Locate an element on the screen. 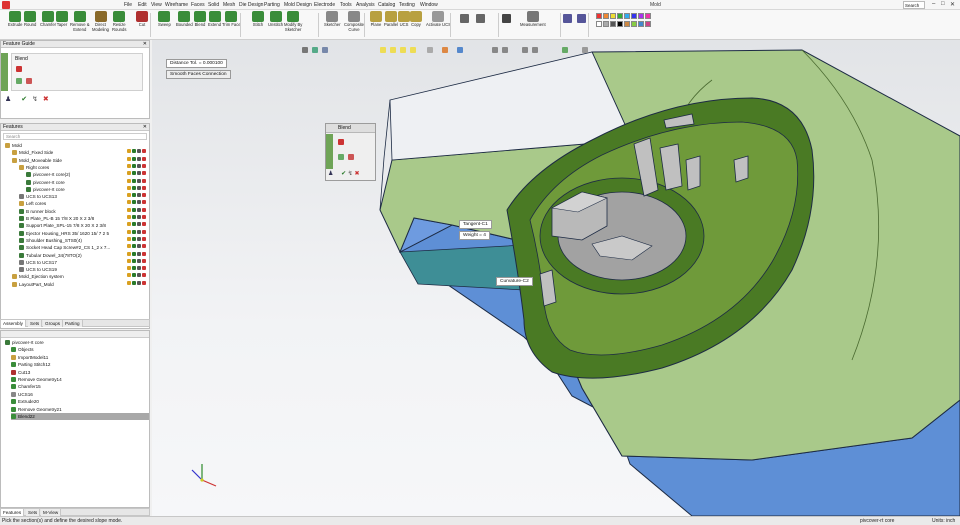 Image resolution: width=960 pixels, height=525 pixels. feature-tree-item: Mold_Fixed Side is located at coordinates (80, 152).